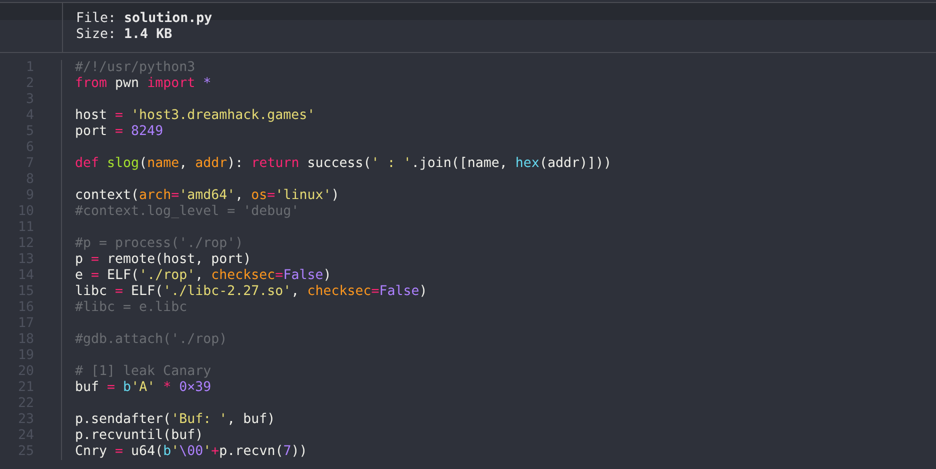 Image resolution: width=936 pixels, height=469 pixels. I want to click on code-line: #context.log_level = 'debug', so click(187, 211).